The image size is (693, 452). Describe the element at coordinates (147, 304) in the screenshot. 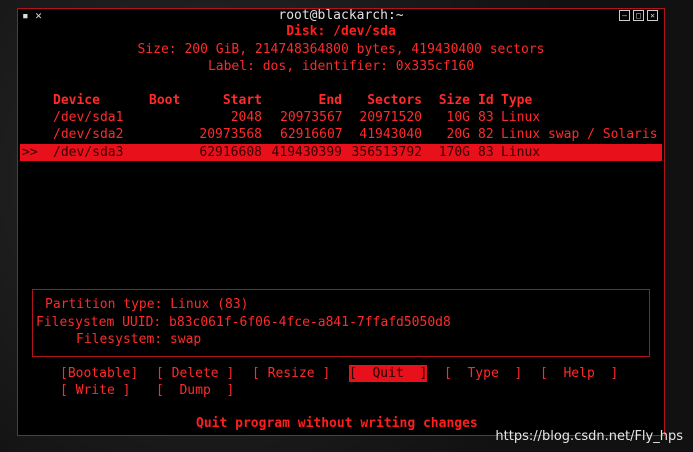

I see `partition-type: Partition type: Linux (83)` at that location.